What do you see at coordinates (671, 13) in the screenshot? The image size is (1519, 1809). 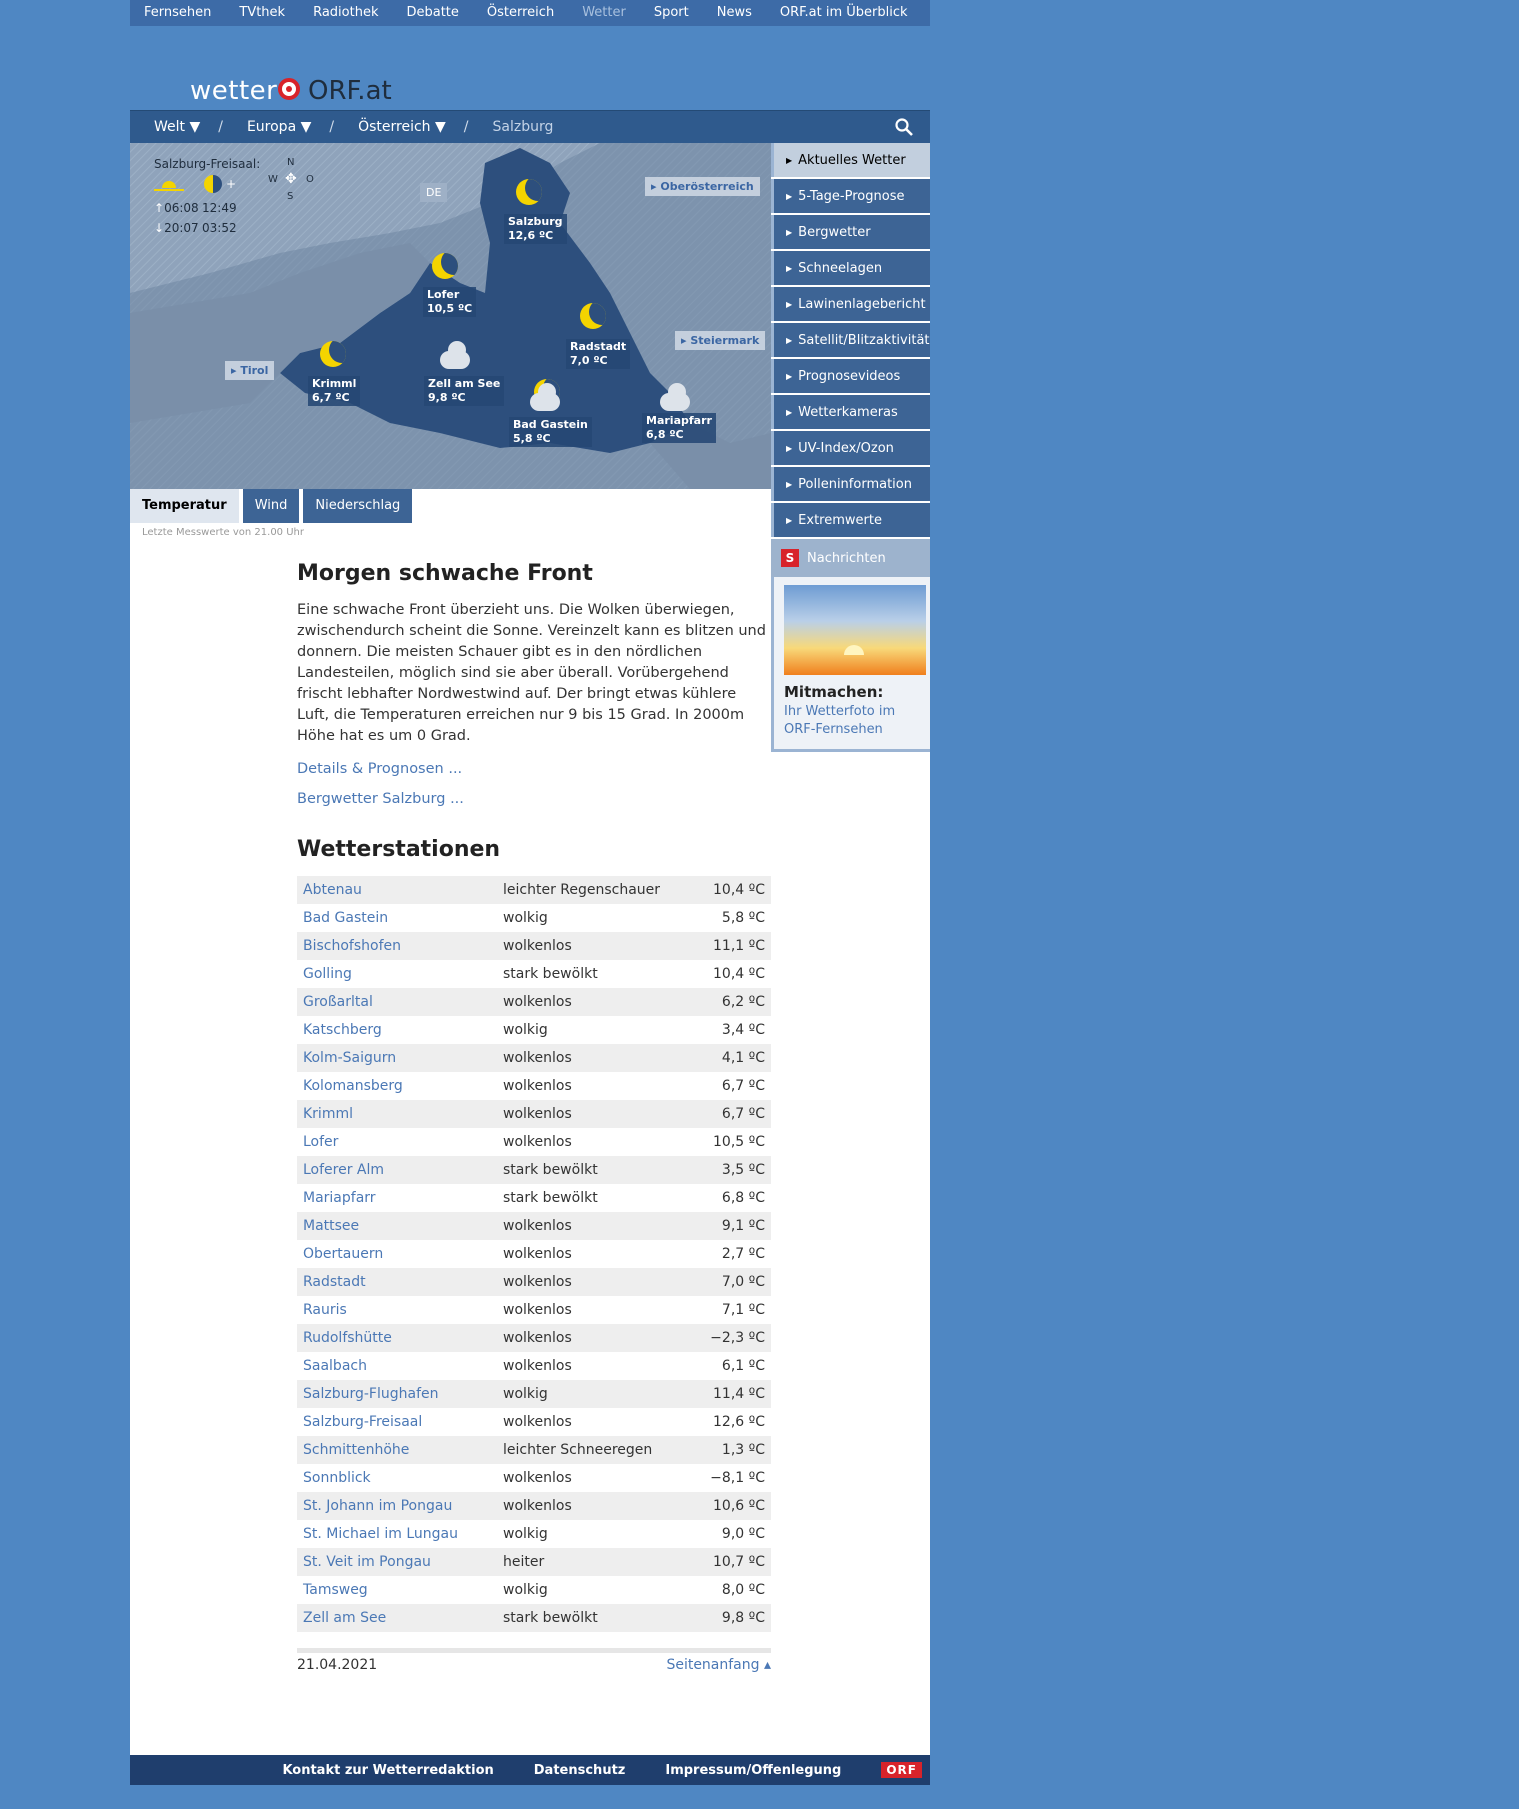 I see `nav-sport: Sport` at bounding box center [671, 13].